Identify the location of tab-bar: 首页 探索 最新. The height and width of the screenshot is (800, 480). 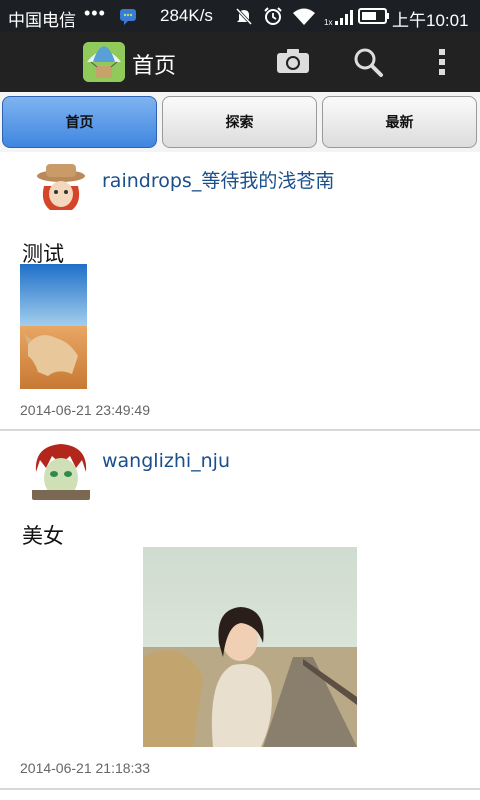
(240, 122).